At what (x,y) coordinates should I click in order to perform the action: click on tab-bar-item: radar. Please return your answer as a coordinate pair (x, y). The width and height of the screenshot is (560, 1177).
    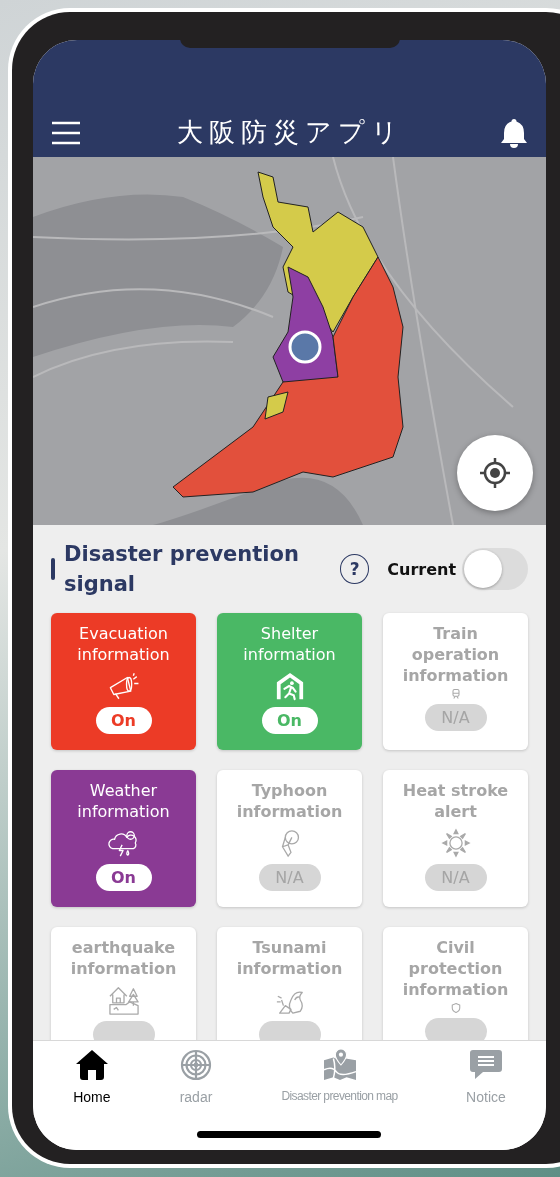
    Looking at the image, I should click on (196, 1079).